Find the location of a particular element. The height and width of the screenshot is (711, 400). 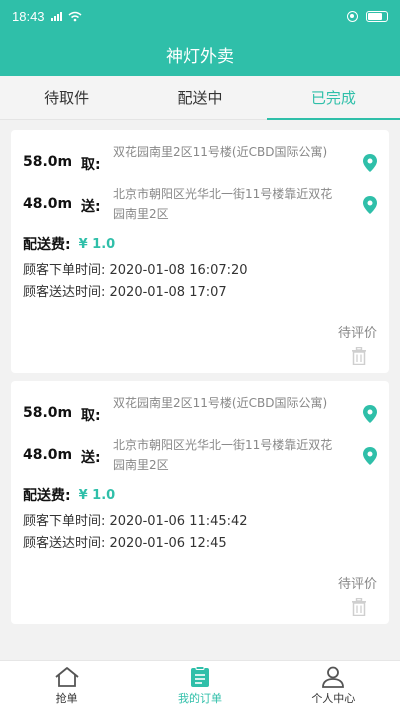

order-time: 顾客下单时间: 2020-01-06 11:45:42 is located at coordinates (135, 521).